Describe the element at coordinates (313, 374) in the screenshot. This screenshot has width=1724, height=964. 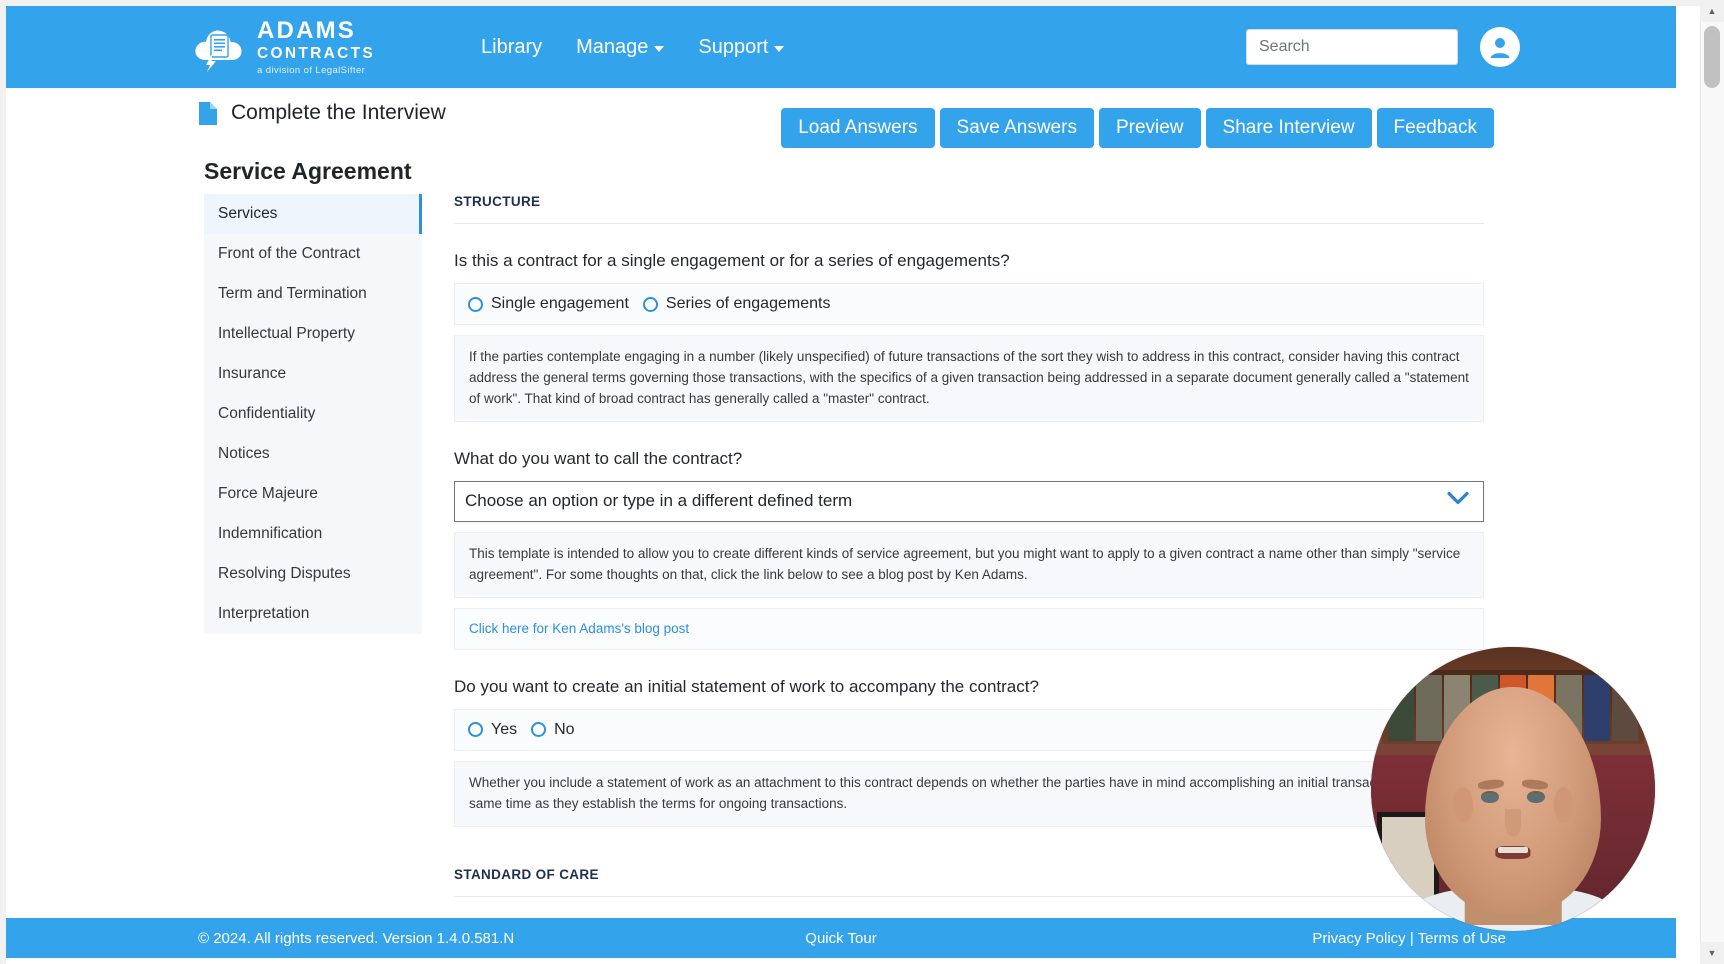
I see `sidebar-item-insurance: Insurance` at that location.